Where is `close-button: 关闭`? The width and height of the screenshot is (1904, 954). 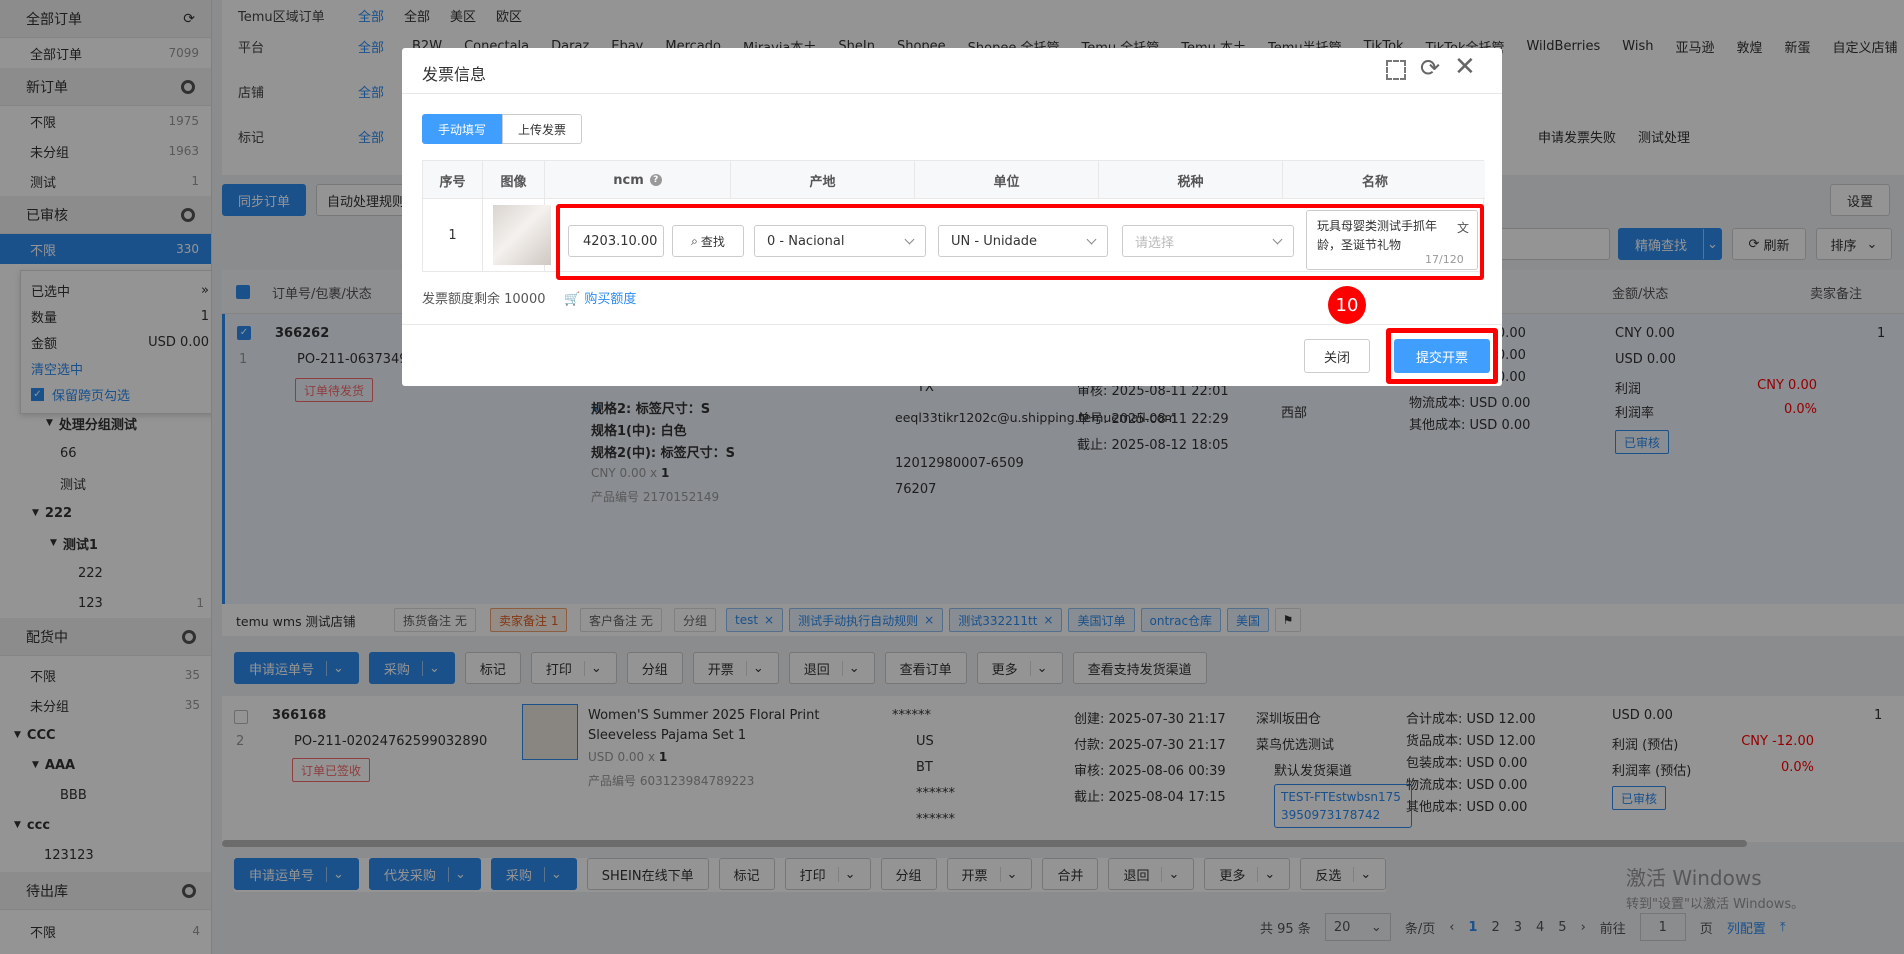
close-button: 关闭 is located at coordinates (1337, 356).